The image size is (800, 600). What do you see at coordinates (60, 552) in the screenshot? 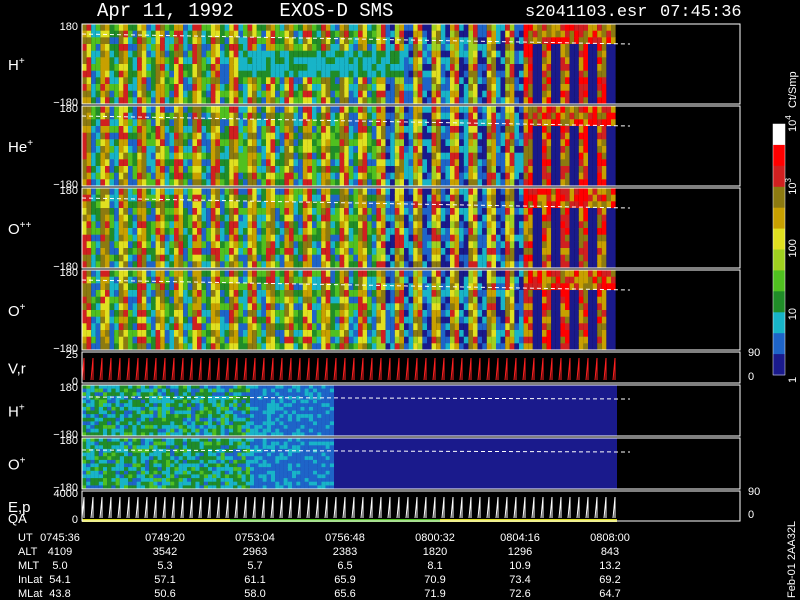
I see `table-cell: 4109` at bounding box center [60, 552].